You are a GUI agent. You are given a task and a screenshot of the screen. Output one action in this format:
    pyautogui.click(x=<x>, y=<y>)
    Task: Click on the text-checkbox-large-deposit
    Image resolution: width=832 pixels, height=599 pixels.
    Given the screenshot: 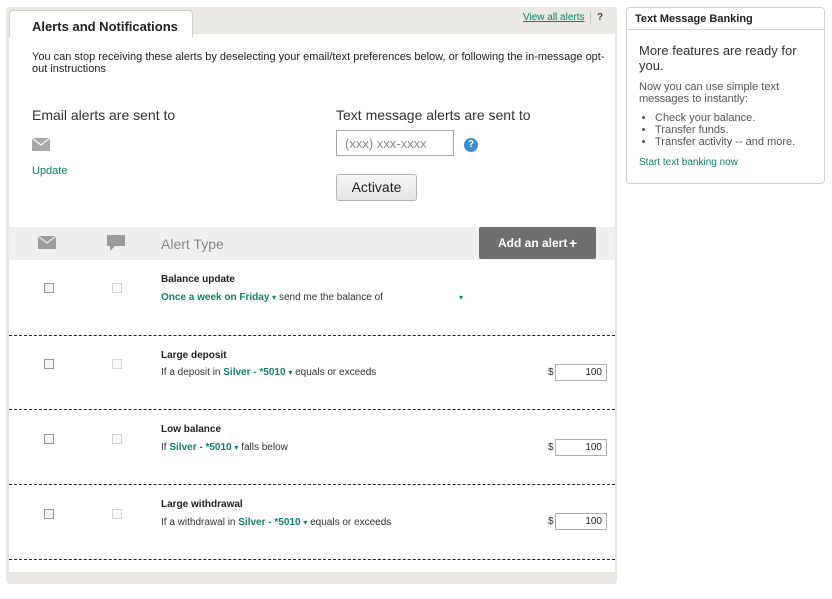 What is the action you would take?
    pyautogui.click(x=117, y=364)
    